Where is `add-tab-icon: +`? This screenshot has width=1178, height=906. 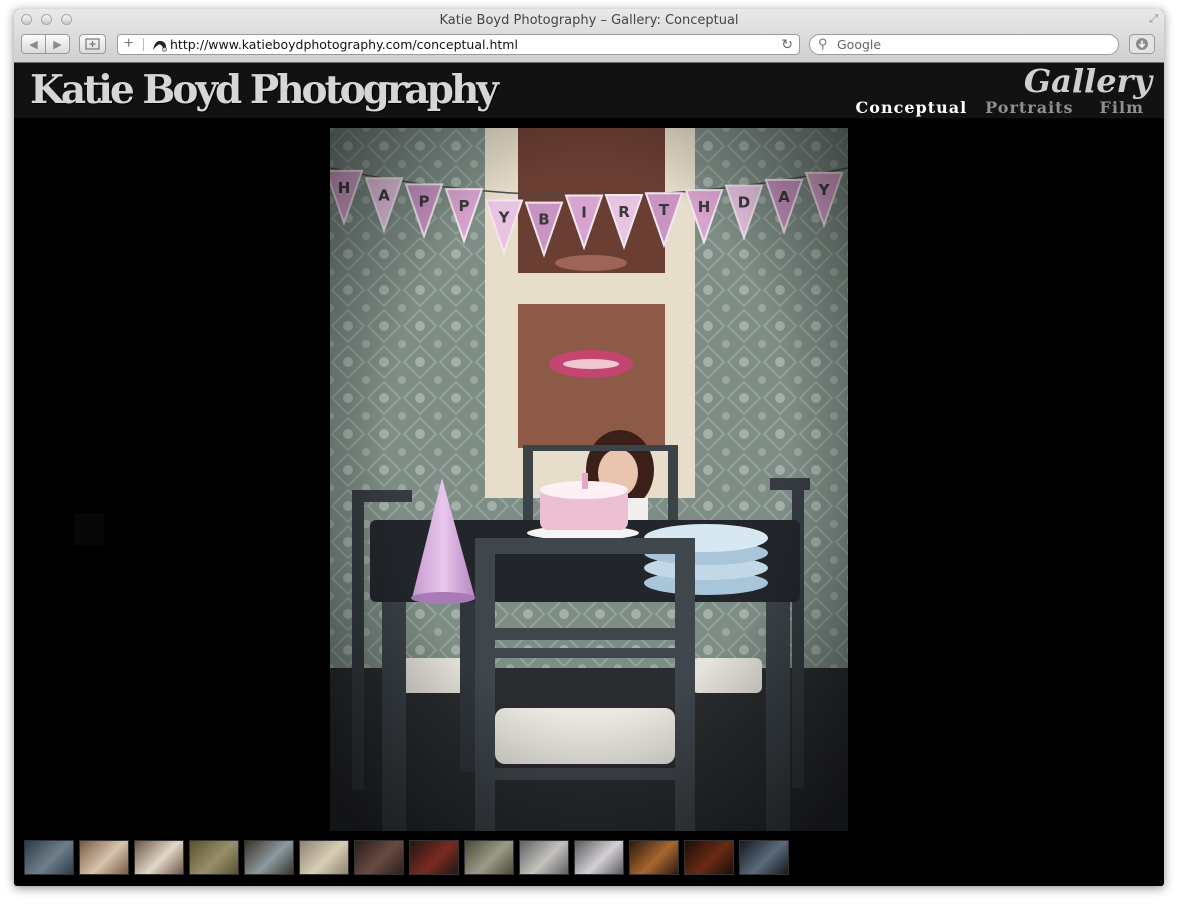 add-tab-icon: + is located at coordinates (128, 44).